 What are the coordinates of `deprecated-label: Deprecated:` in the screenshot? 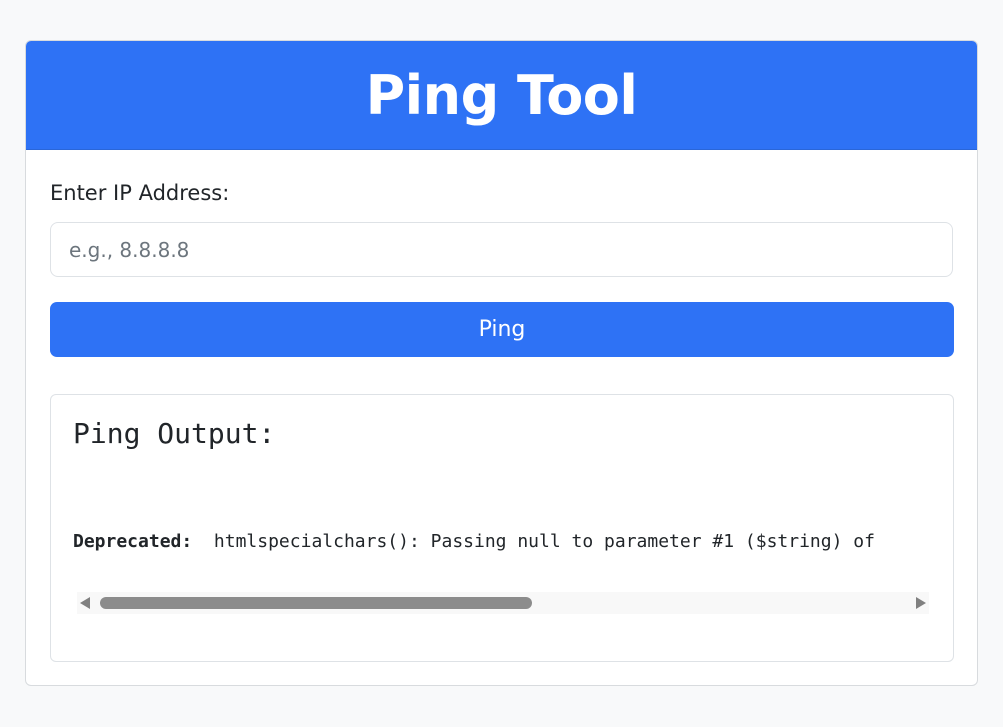 It's located at (133, 541).